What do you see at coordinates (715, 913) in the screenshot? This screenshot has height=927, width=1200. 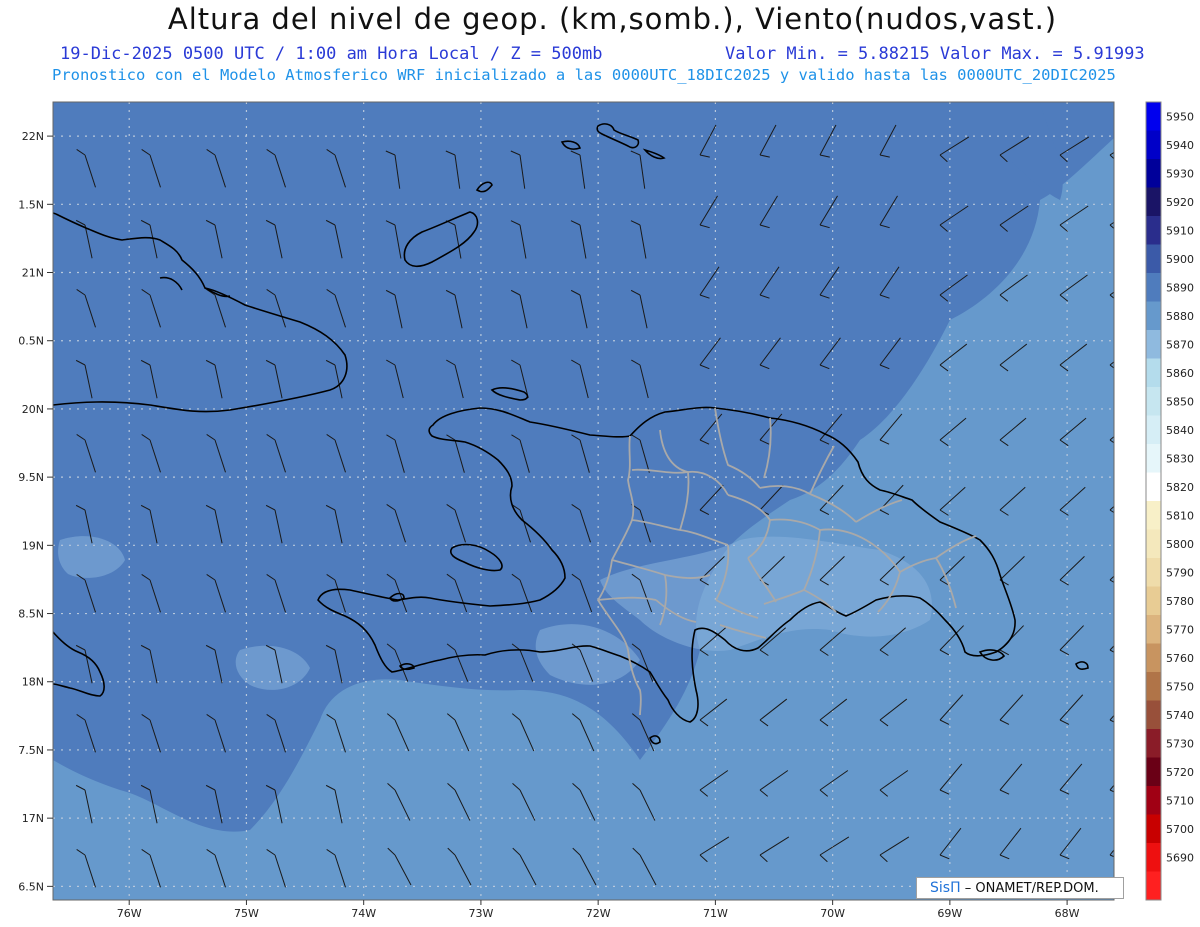 I see `lon-tick-label: 71W` at bounding box center [715, 913].